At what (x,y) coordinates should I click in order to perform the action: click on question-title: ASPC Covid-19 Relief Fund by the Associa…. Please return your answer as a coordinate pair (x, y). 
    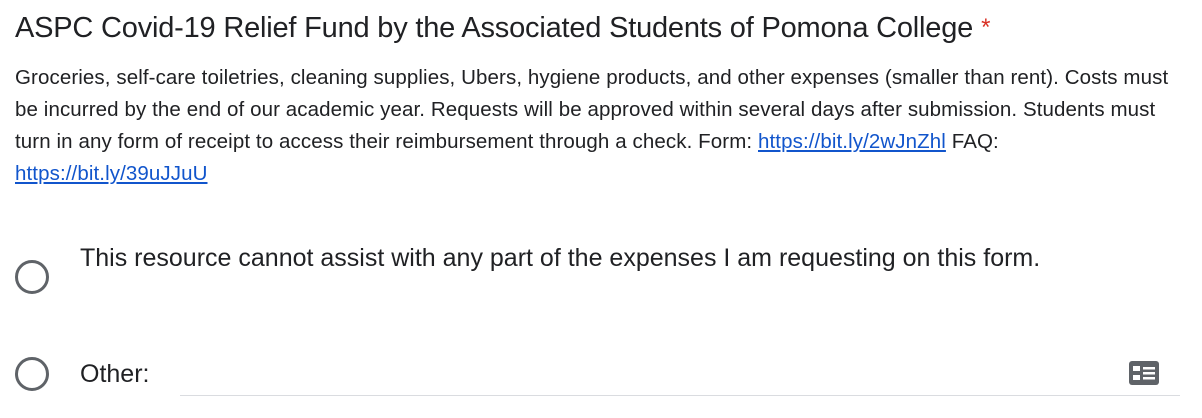
    Looking at the image, I should click on (600, 28).